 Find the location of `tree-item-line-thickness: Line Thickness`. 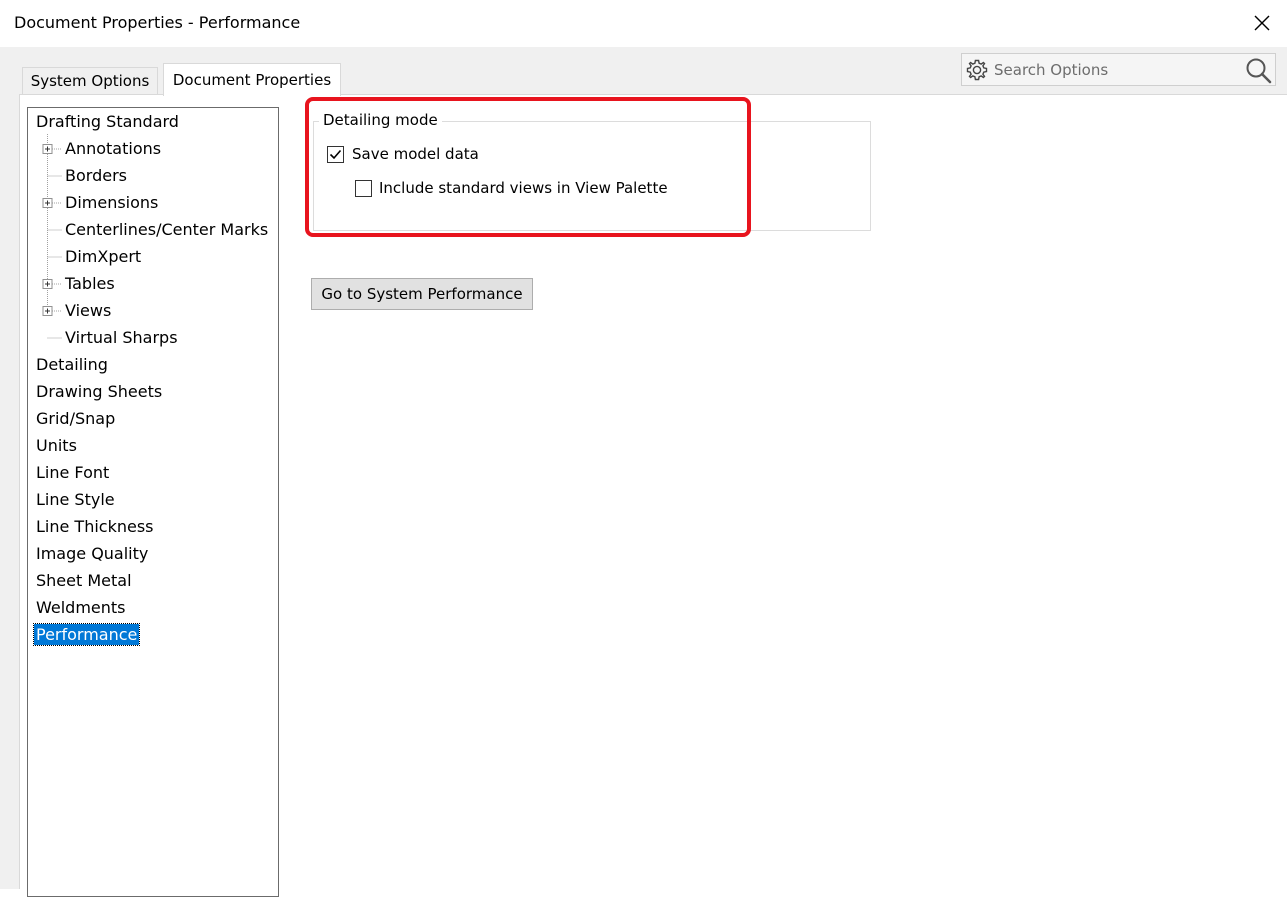

tree-item-line-thickness: Line Thickness is located at coordinates (95, 526).